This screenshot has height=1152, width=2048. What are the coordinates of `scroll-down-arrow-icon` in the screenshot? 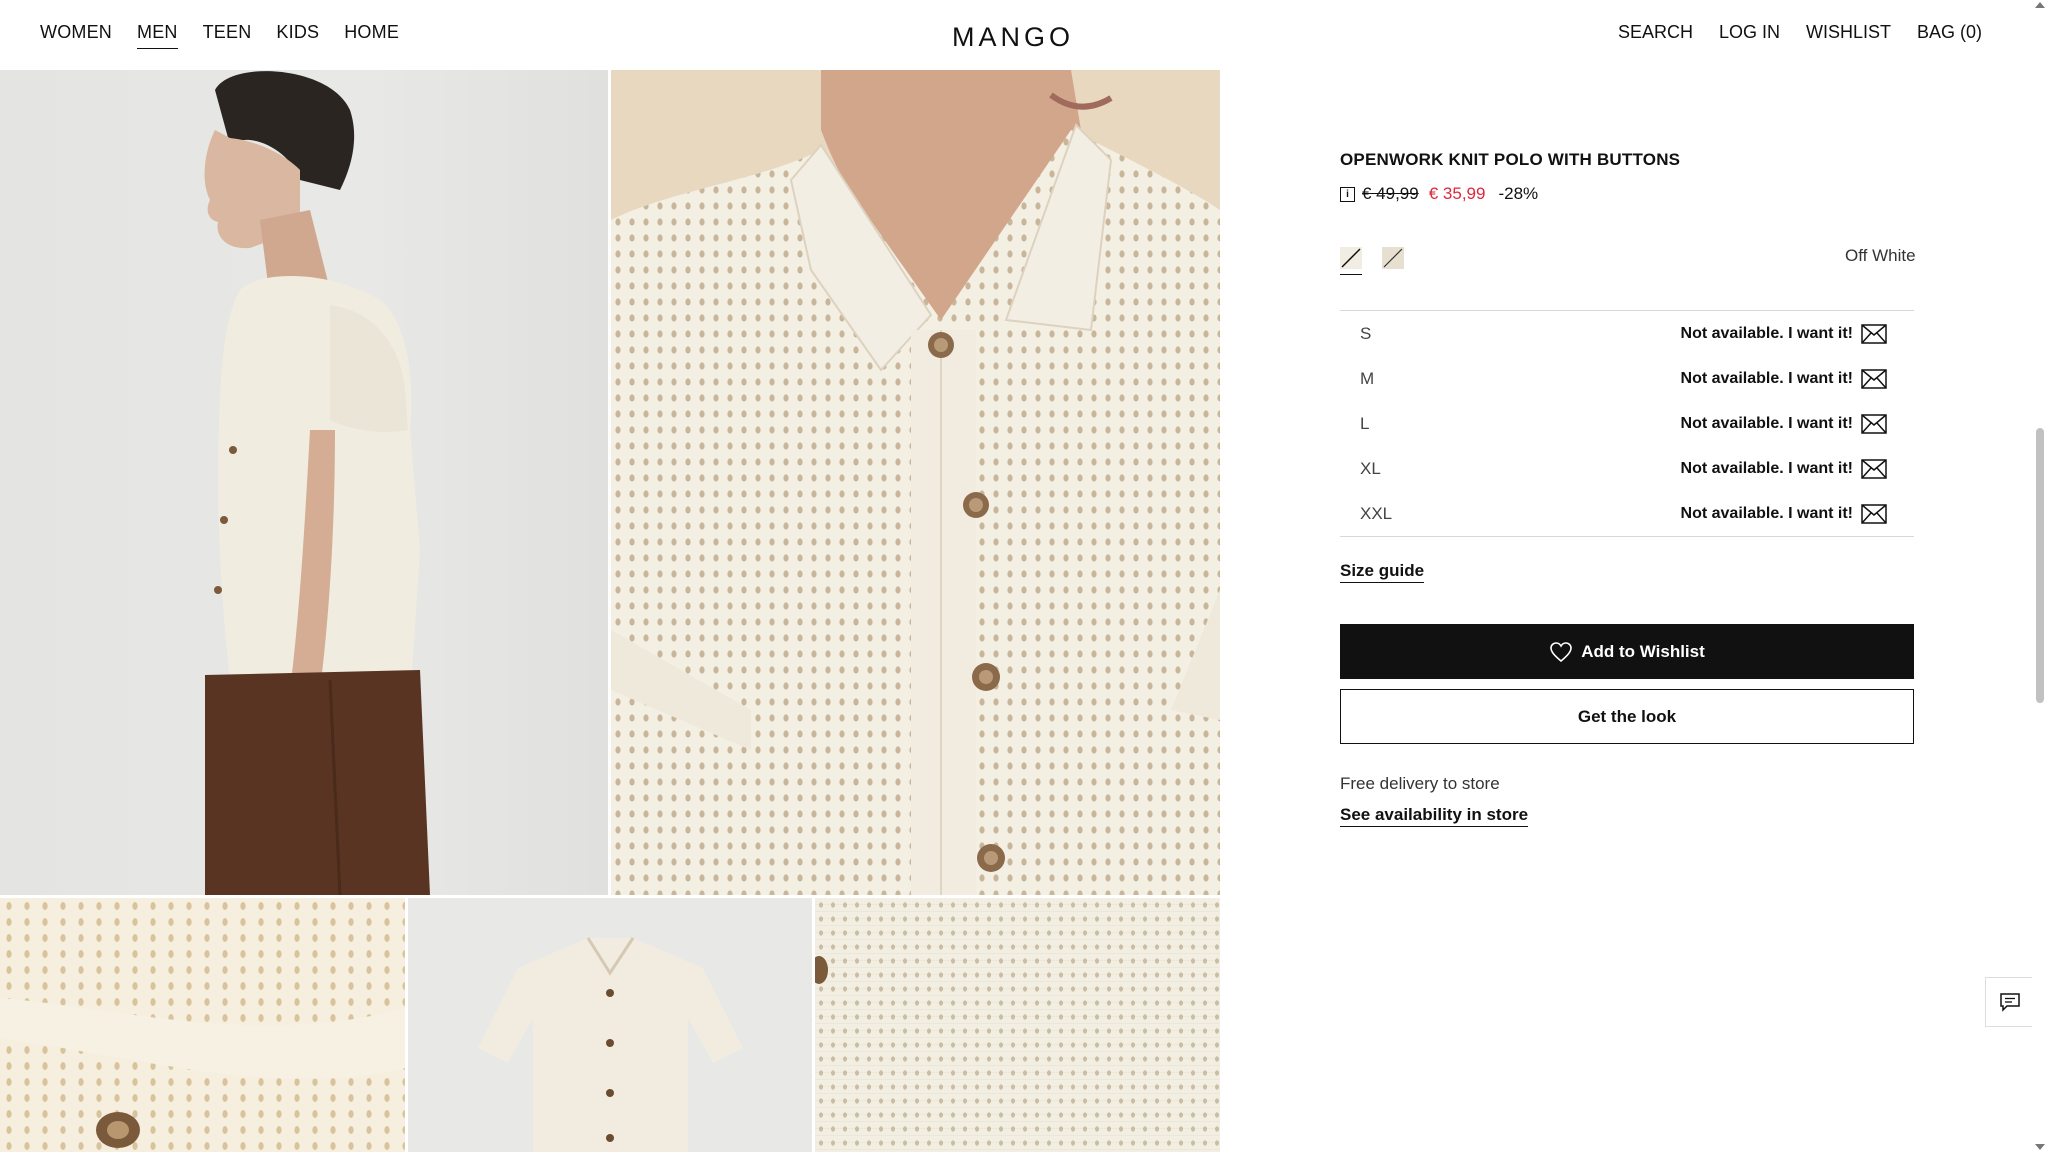 It's located at (2040, 1147).